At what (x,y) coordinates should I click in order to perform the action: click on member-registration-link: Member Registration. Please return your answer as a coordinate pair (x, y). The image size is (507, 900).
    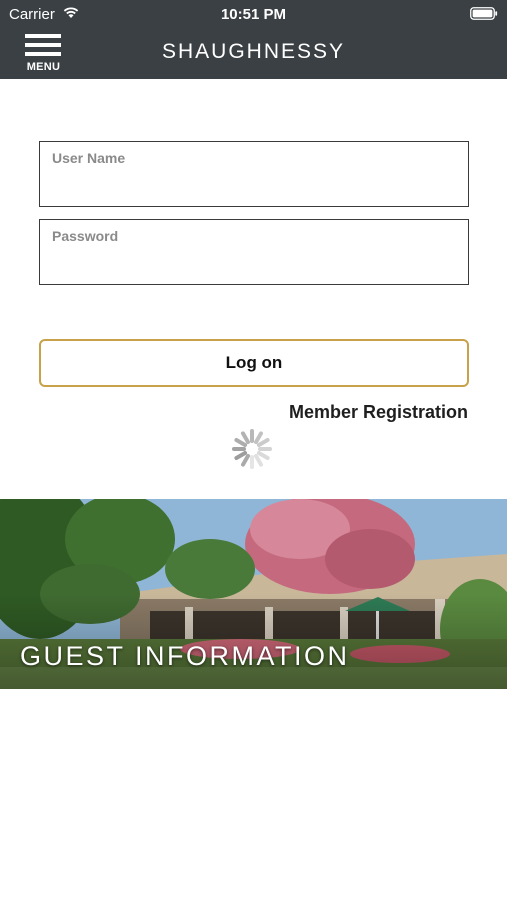
    Looking at the image, I should click on (378, 412).